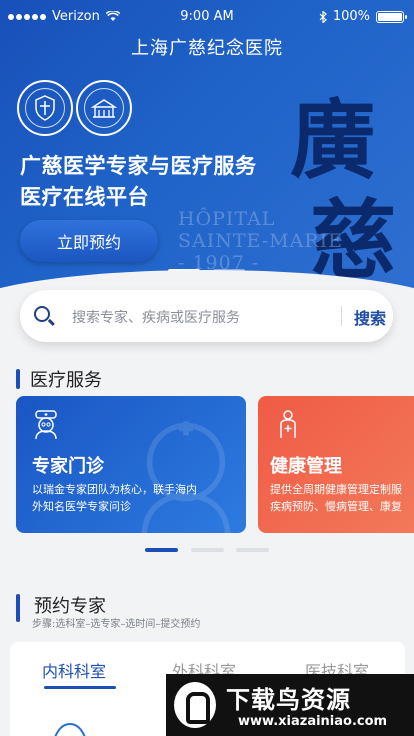  I want to click on battery-label: 100%, so click(351, 16).